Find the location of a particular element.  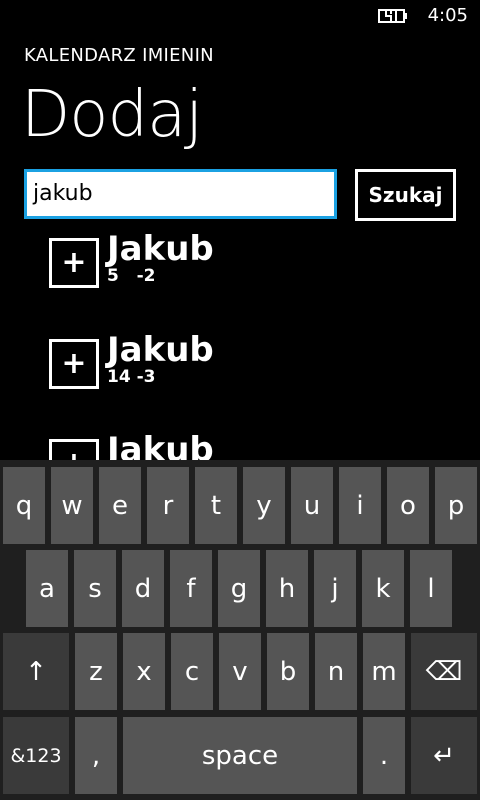

backspace-key: ⌫ is located at coordinates (444, 671).